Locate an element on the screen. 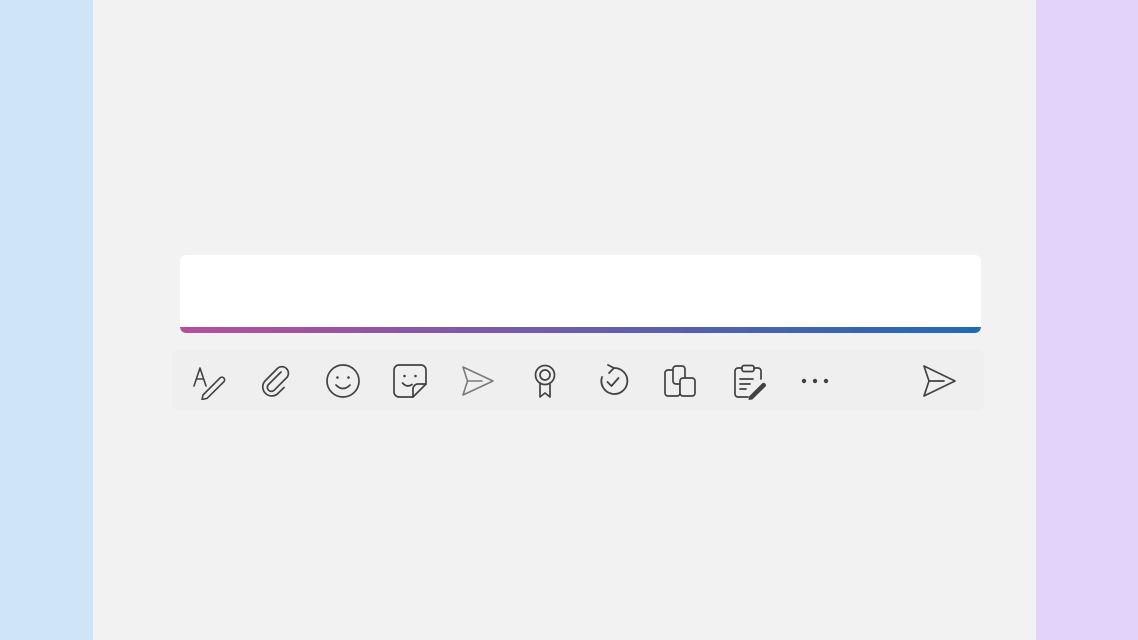  more-options-button is located at coordinates (815, 381).